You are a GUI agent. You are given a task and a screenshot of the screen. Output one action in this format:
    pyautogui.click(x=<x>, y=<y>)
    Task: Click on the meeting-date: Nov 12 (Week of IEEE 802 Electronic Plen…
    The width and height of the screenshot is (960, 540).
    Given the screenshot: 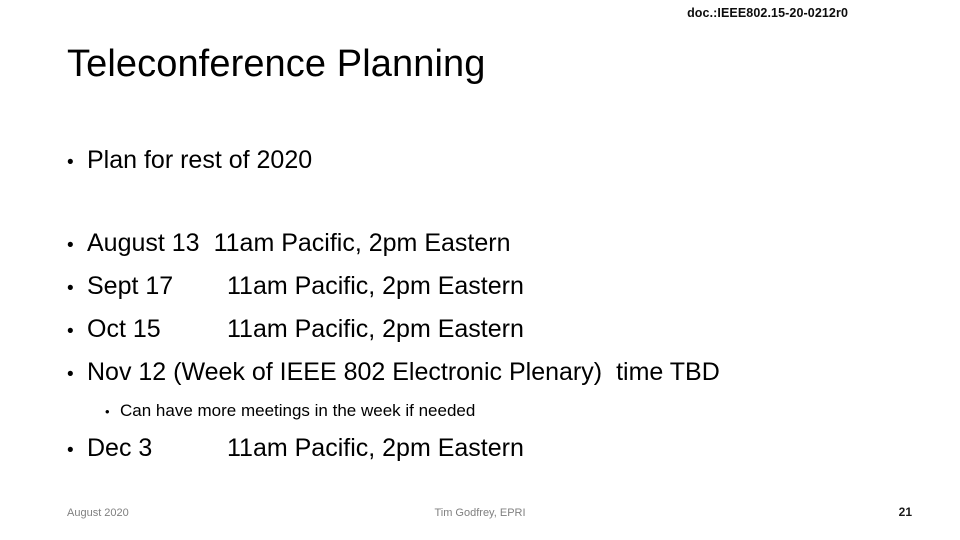 What is the action you would take?
    pyautogui.click(x=345, y=372)
    